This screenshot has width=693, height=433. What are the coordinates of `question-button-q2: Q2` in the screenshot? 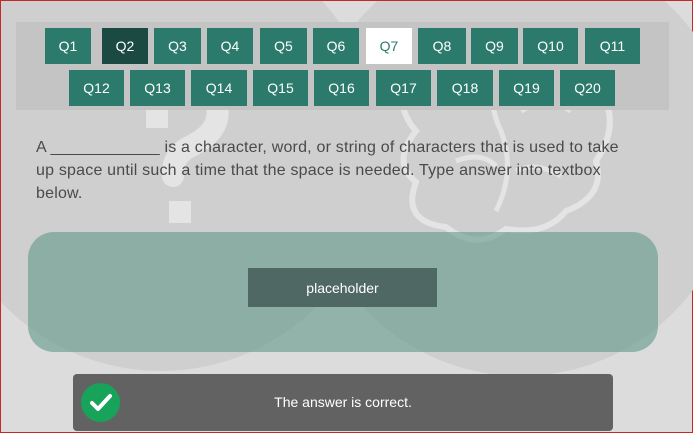 It's located at (125, 46).